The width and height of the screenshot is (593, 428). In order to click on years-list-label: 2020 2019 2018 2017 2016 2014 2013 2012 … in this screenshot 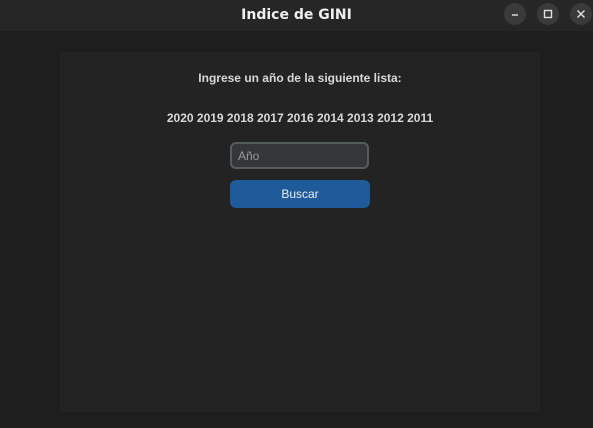, I will do `click(300, 118)`.